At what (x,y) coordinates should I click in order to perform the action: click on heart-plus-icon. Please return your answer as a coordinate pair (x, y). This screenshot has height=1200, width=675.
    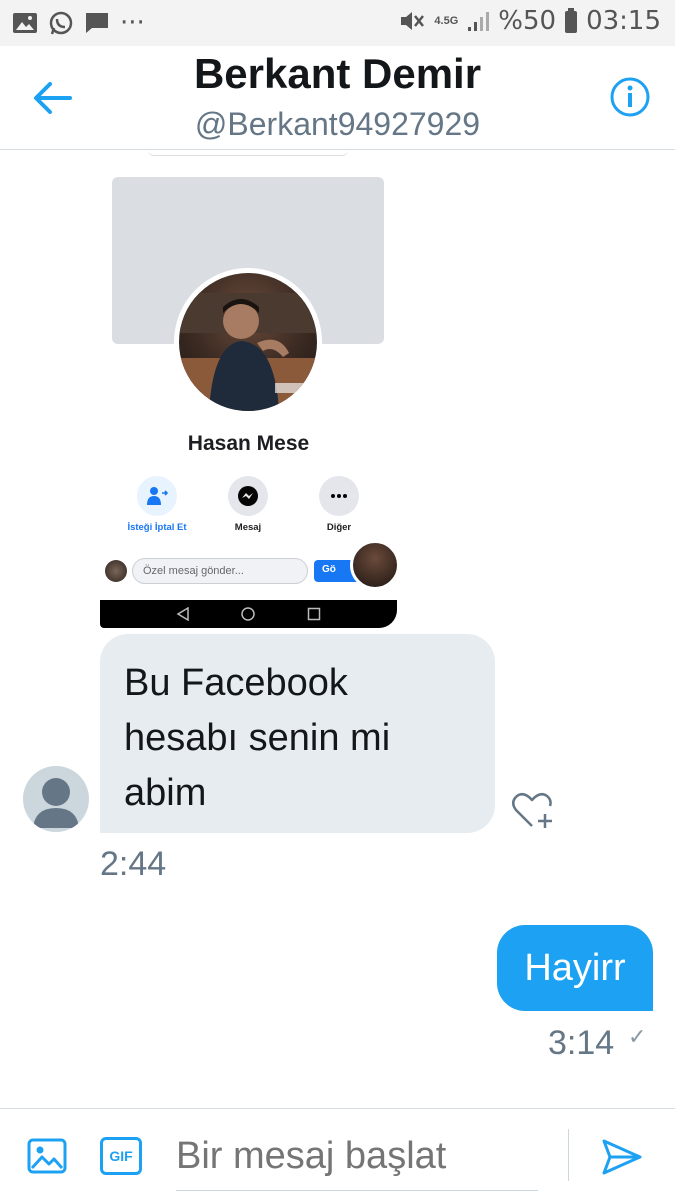
    Looking at the image, I should click on (533, 811).